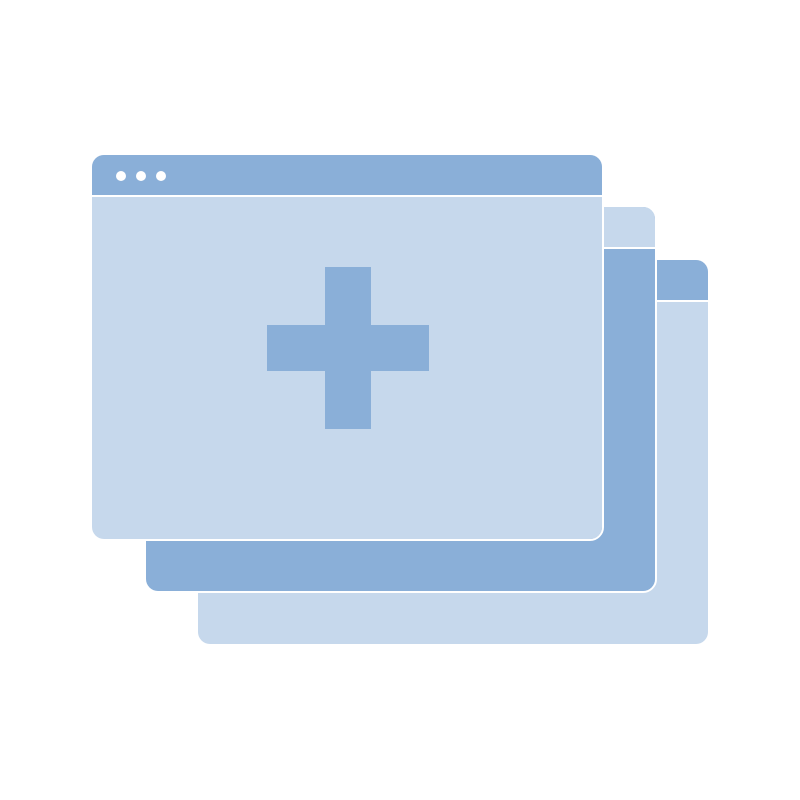 The height and width of the screenshot is (800, 800). What do you see at coordinates (347, 175) in the screenshot?
I see `front-window-titlebar` at bounding box center [347, 175].